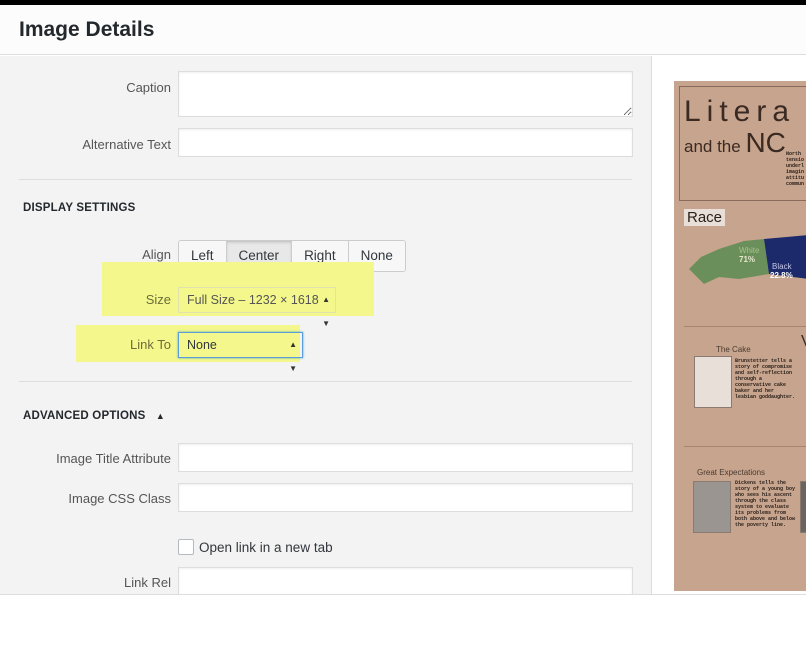 This screenshot has height=653, width=806. What do you see at coordinates (403, 30) in the screenshot?
I see `modal-header: Image Details` at bounding box center [403, 30].